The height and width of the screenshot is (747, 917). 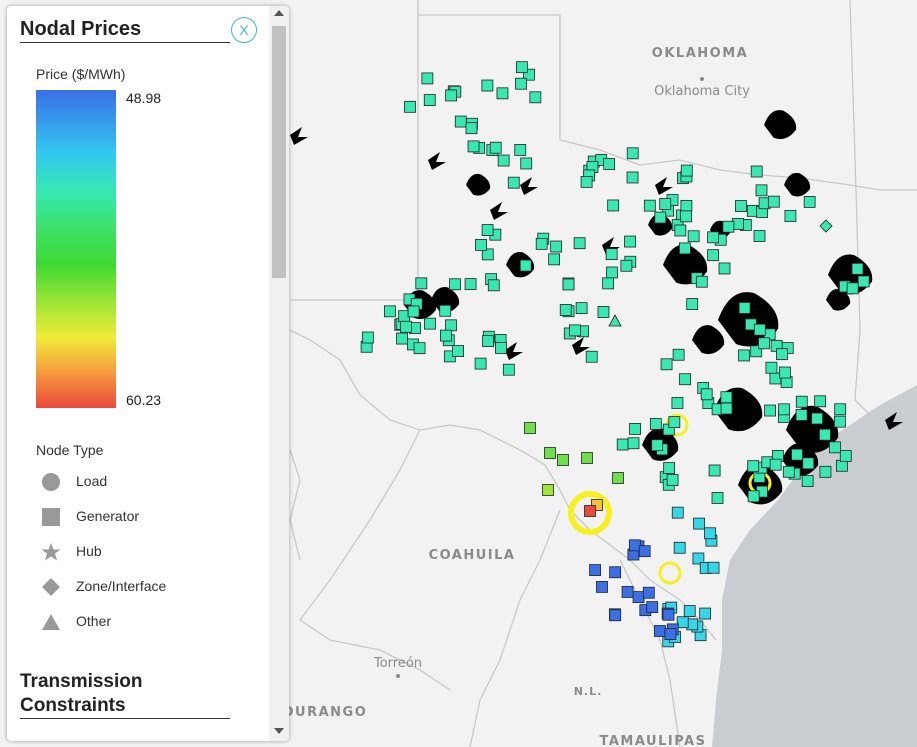 What do you see at coordinates (279, 13) in the screenshot?
I see `scroll-up-arrow-icon` at bounding box center [279, 13].